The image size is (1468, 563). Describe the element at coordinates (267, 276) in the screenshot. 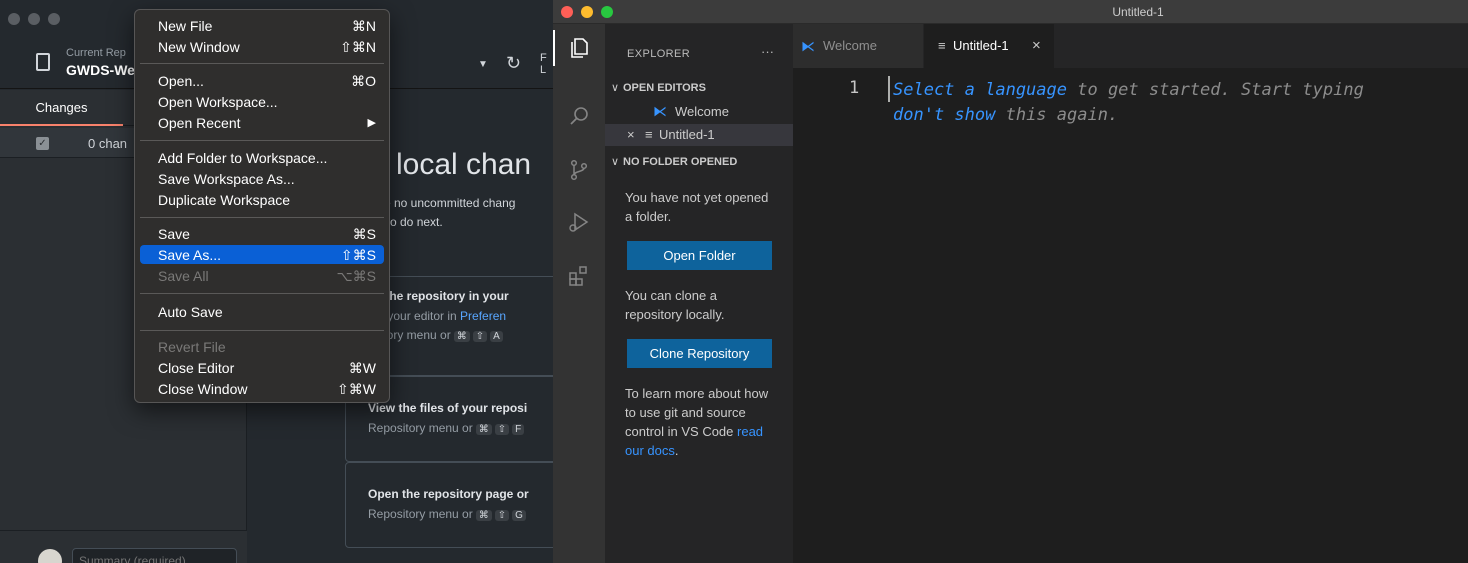

I see `menu-item-save-all: Save All ⌥⌘S` at that location.